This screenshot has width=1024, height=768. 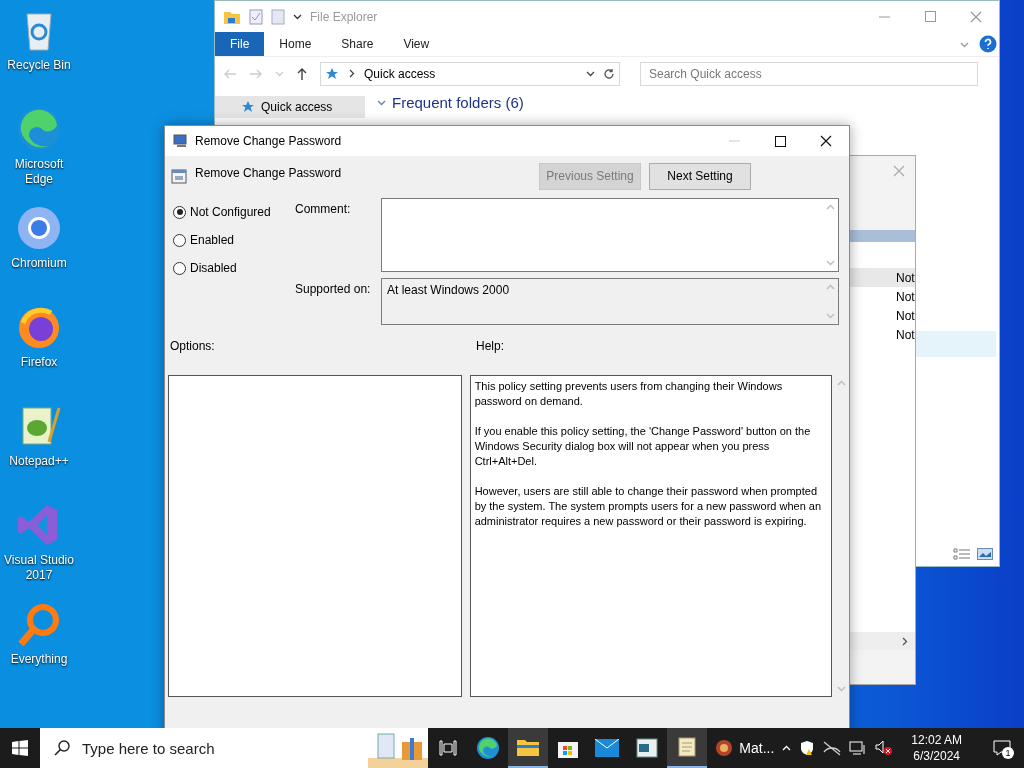 What do you see at coordinates (268, 173) in the screenshot?
I see `setting-name: Remove Change Password` at bounding box center [268, 173].